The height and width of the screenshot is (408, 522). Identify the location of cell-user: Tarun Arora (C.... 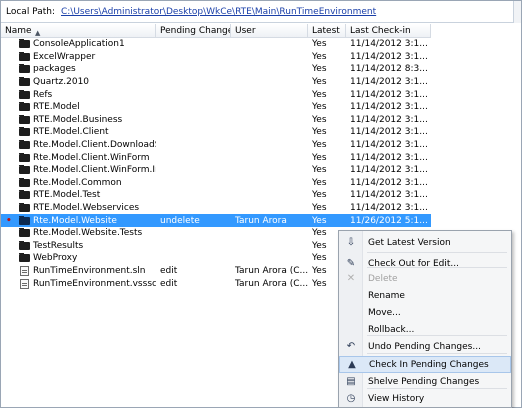
(271, 283).